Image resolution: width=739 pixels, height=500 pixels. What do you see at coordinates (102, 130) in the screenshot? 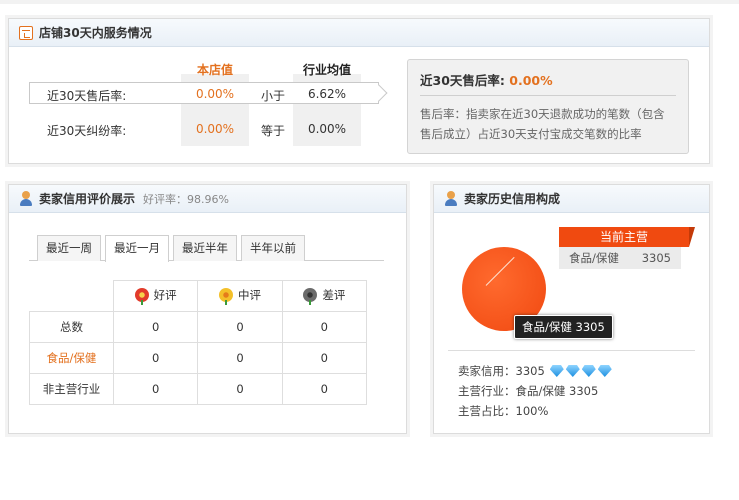
I see `dispute-rate-label: 近30天纠纷率:` at bounding box center [102, 130].